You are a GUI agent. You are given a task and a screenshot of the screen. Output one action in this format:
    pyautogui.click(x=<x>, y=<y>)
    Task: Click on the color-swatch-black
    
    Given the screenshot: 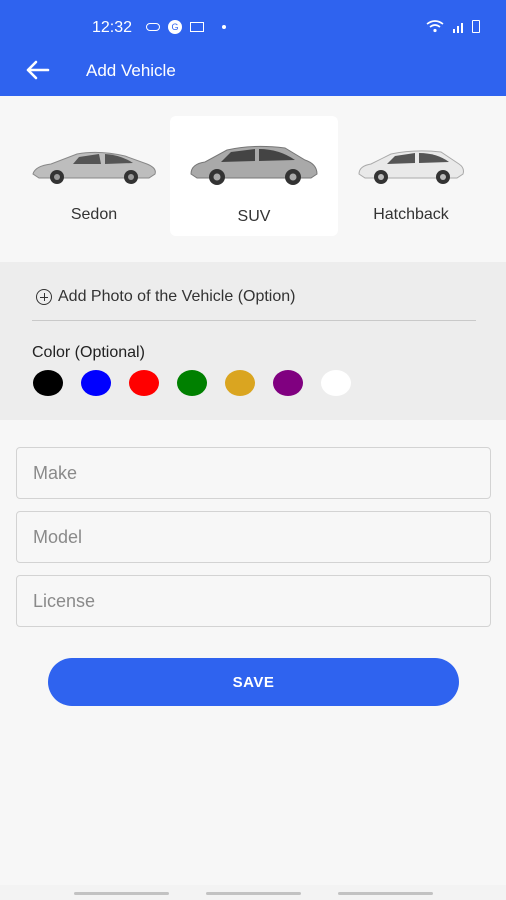 What is the action you would take?
    pyautogui.click(x=48, y=383)
    